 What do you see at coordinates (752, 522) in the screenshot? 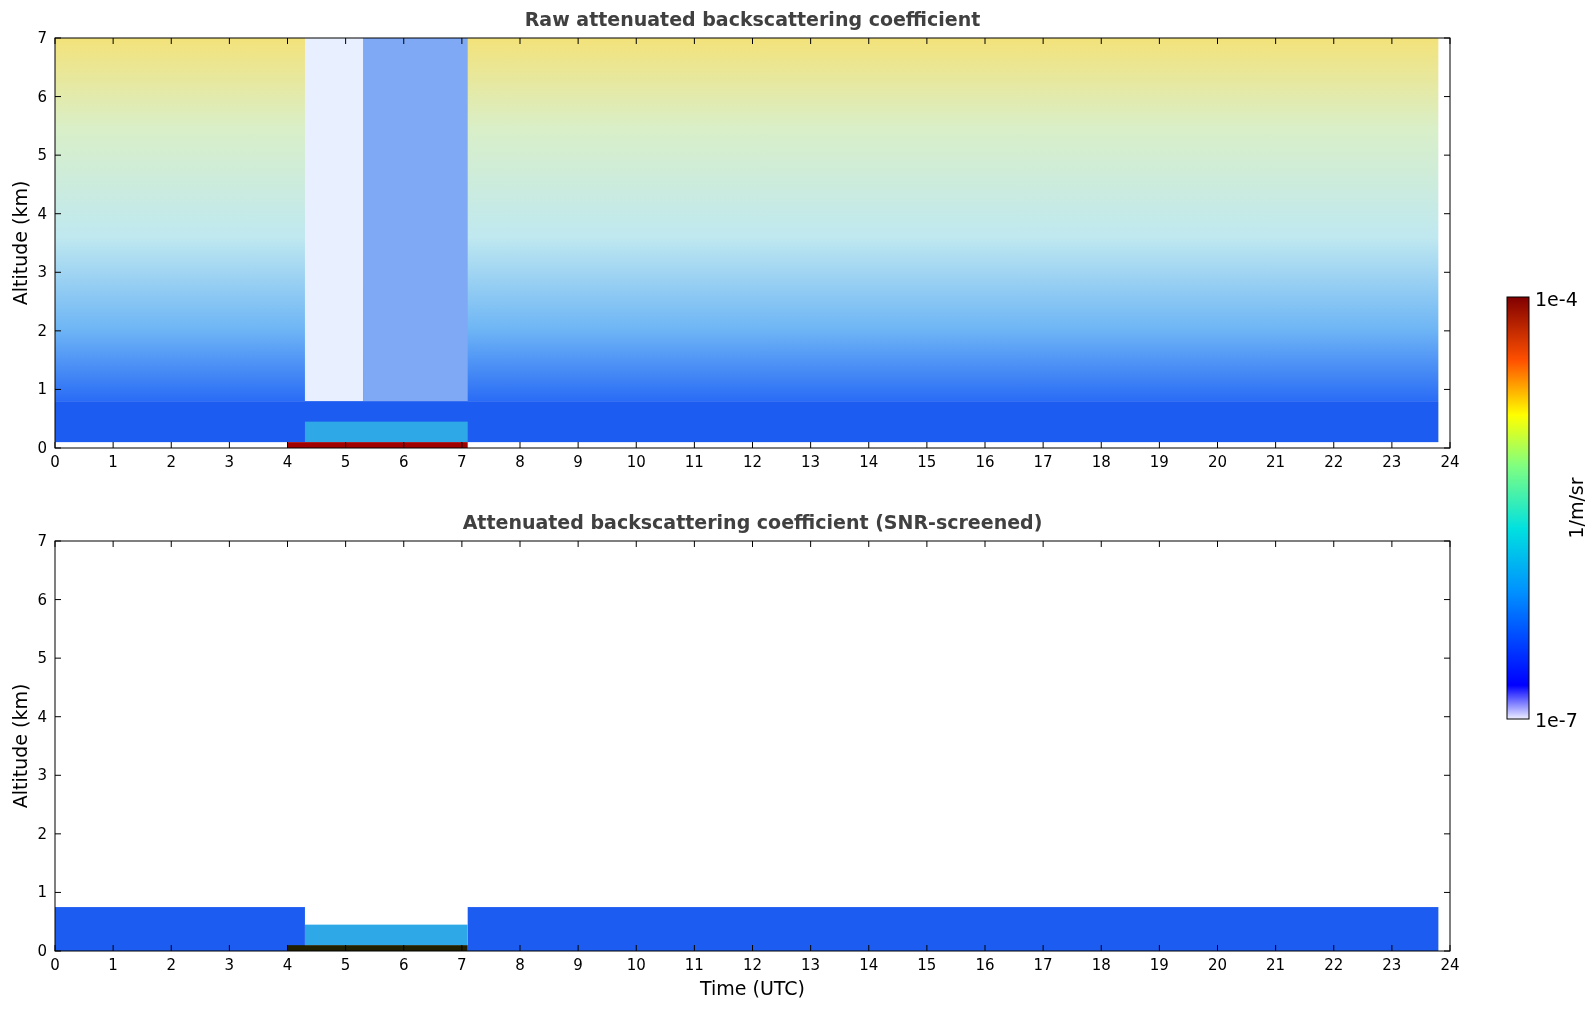
I see `plot-title: Attenuated backscattering coefficient (SNR-screened)` at bounding box center [752, 522].